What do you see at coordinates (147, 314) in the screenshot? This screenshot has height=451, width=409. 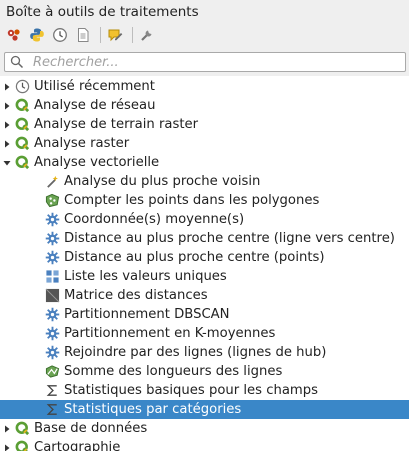 I see `tool-label: Partitionnement DBSCAN` at bounding box center [147, 314].